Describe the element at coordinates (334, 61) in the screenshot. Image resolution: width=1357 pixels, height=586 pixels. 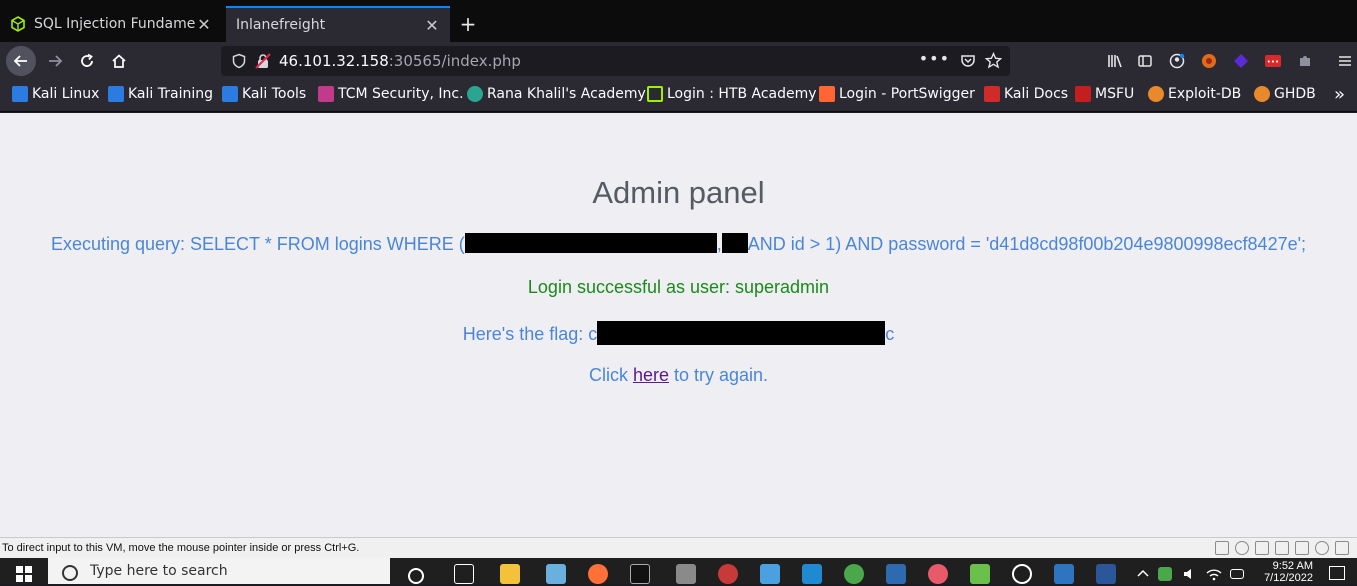
I see `url-host: 46.101.32.158` at that location.